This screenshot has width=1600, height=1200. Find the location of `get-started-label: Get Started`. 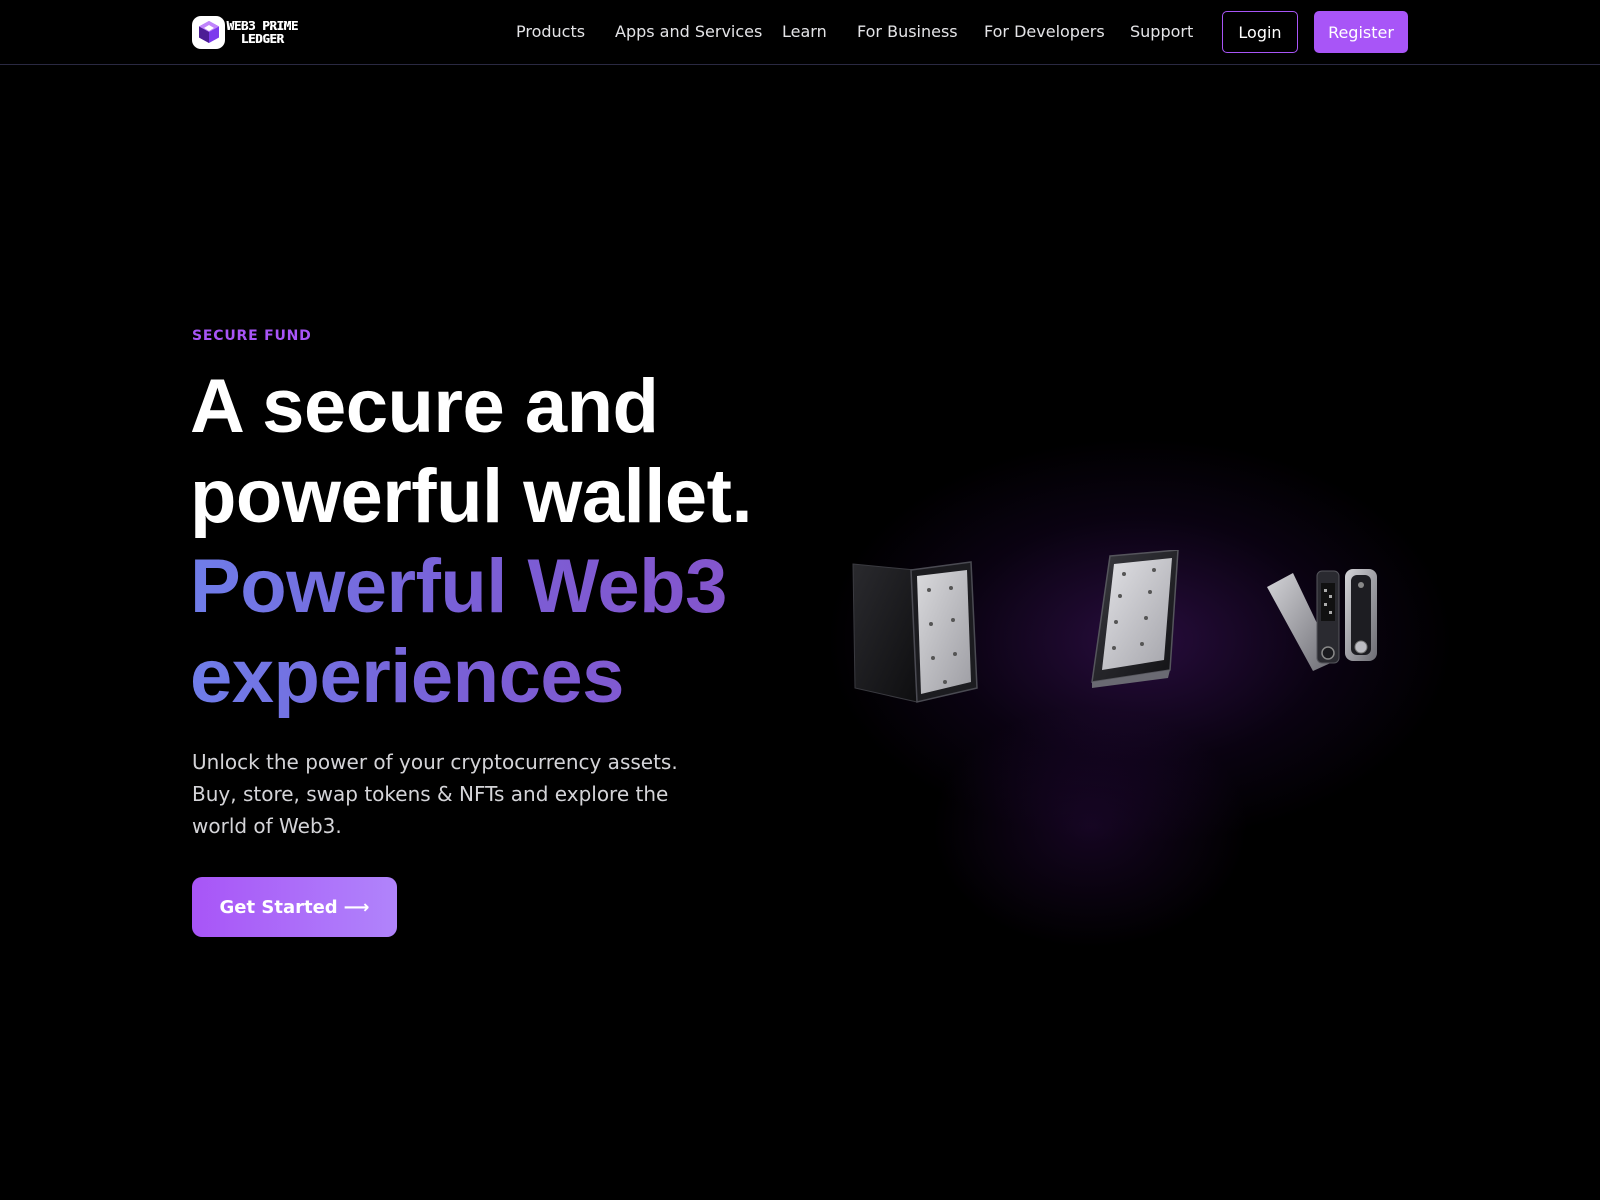

get-started-label: Get Started is located at coordinates (278, 907).